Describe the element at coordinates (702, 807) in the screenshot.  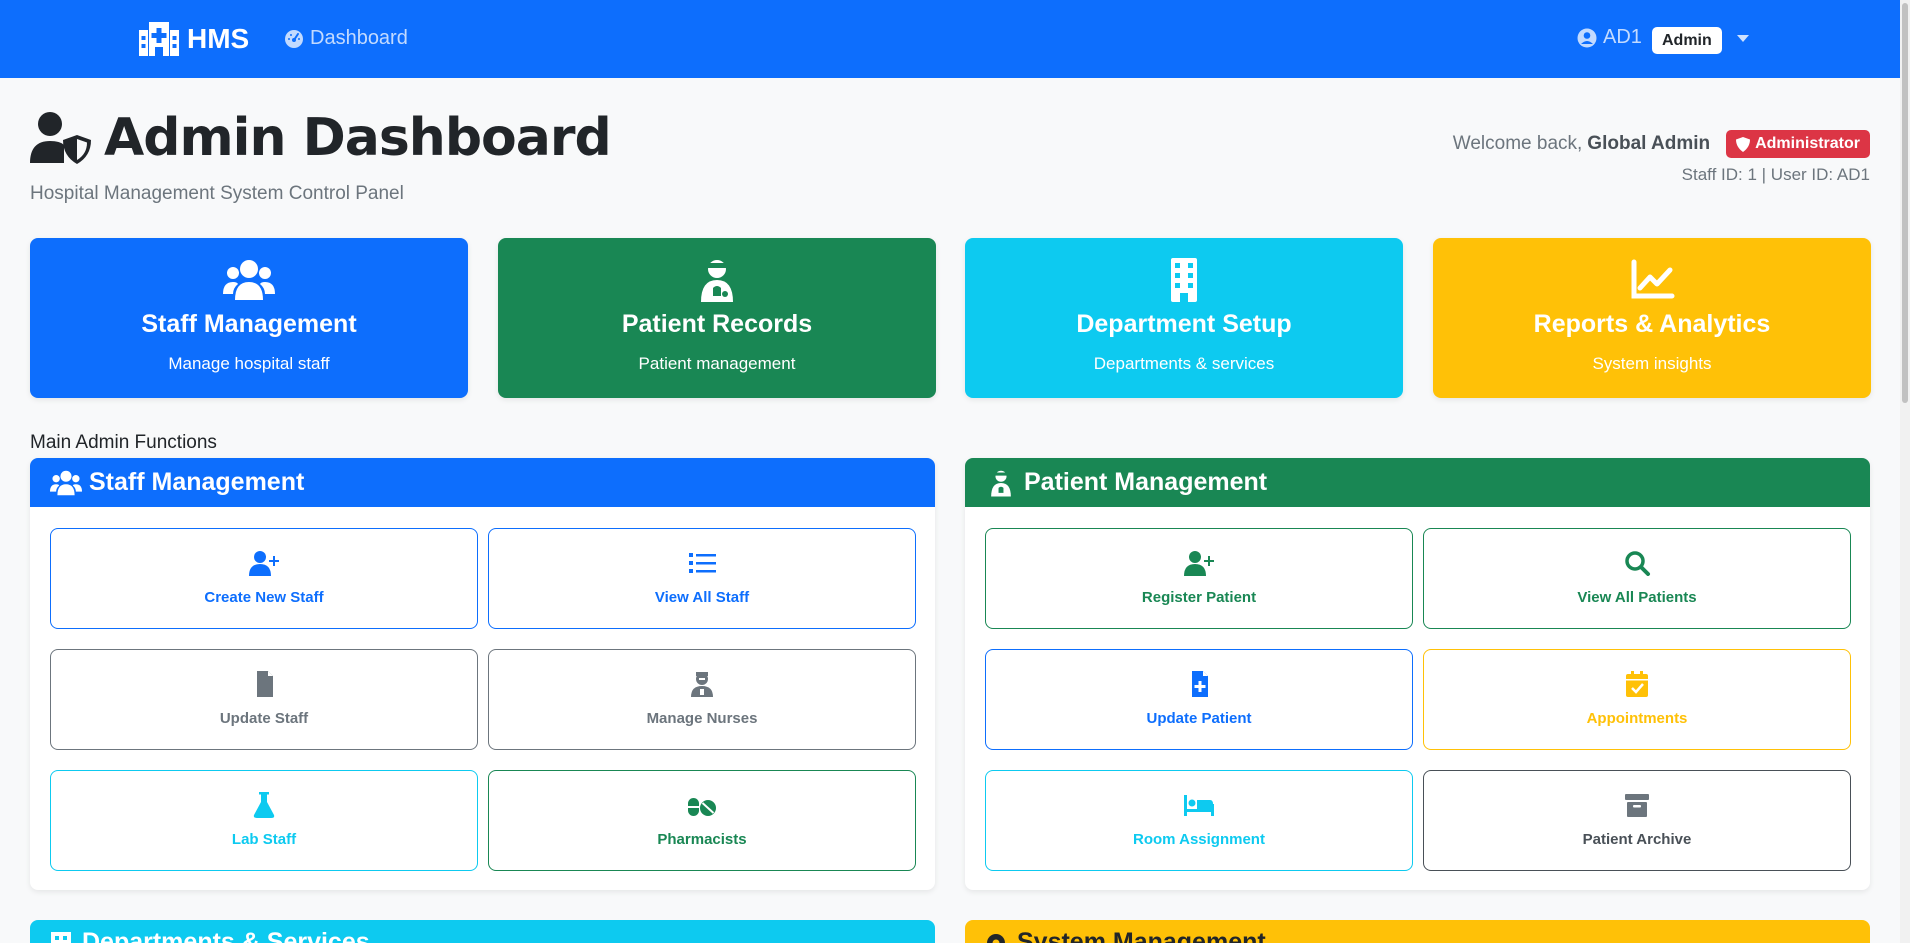
I see `pills-icon` at that location.